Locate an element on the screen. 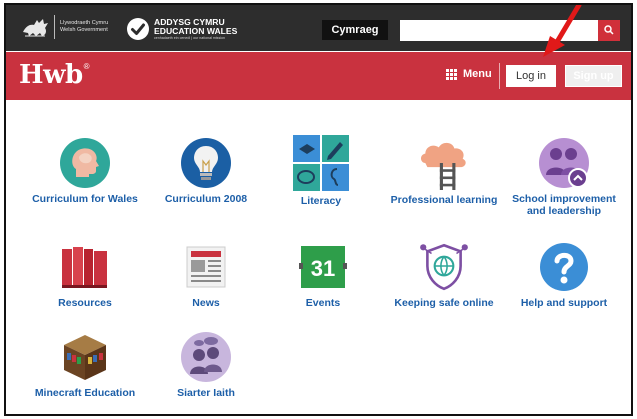 The height and width of the screenshot is (419, 637). hwb-header: Hwb® Menu Log in Sign up is located at coordinates (318, 76).